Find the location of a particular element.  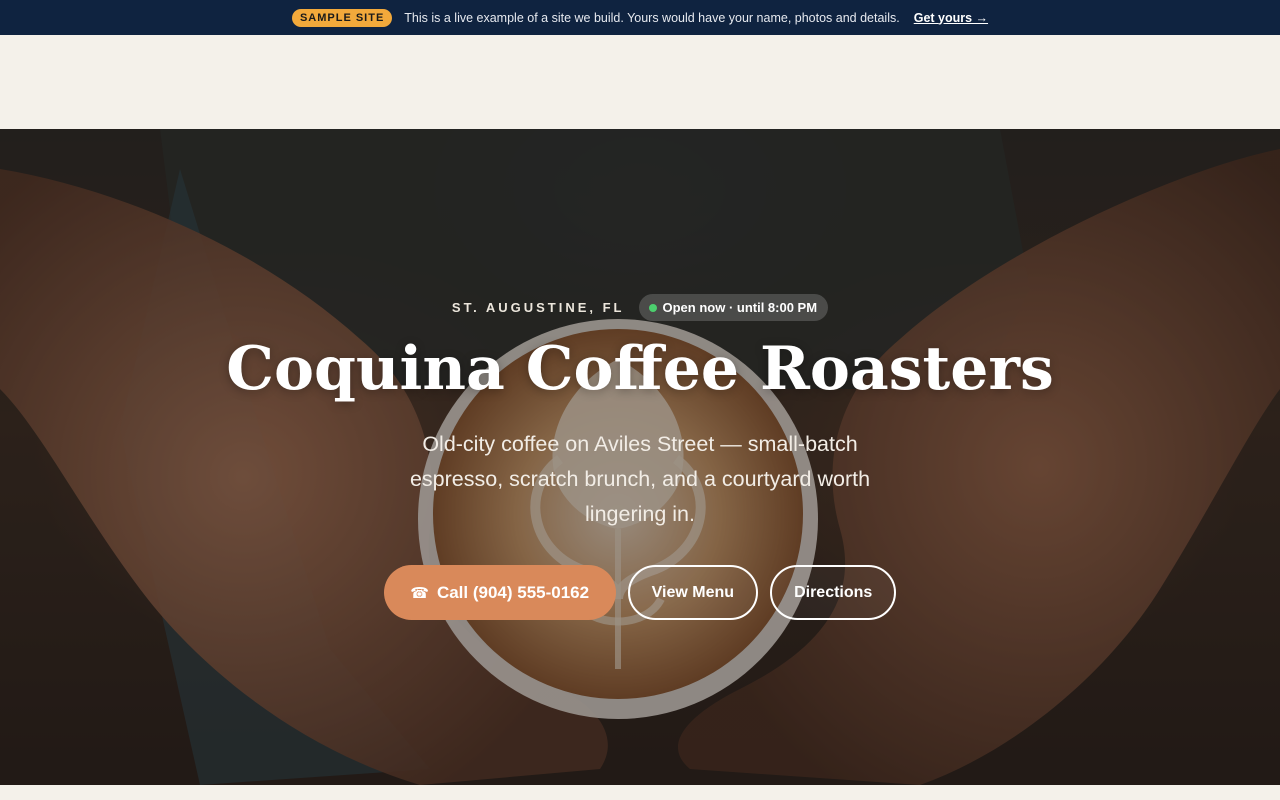

header-area is located at coordinates (640, 82).